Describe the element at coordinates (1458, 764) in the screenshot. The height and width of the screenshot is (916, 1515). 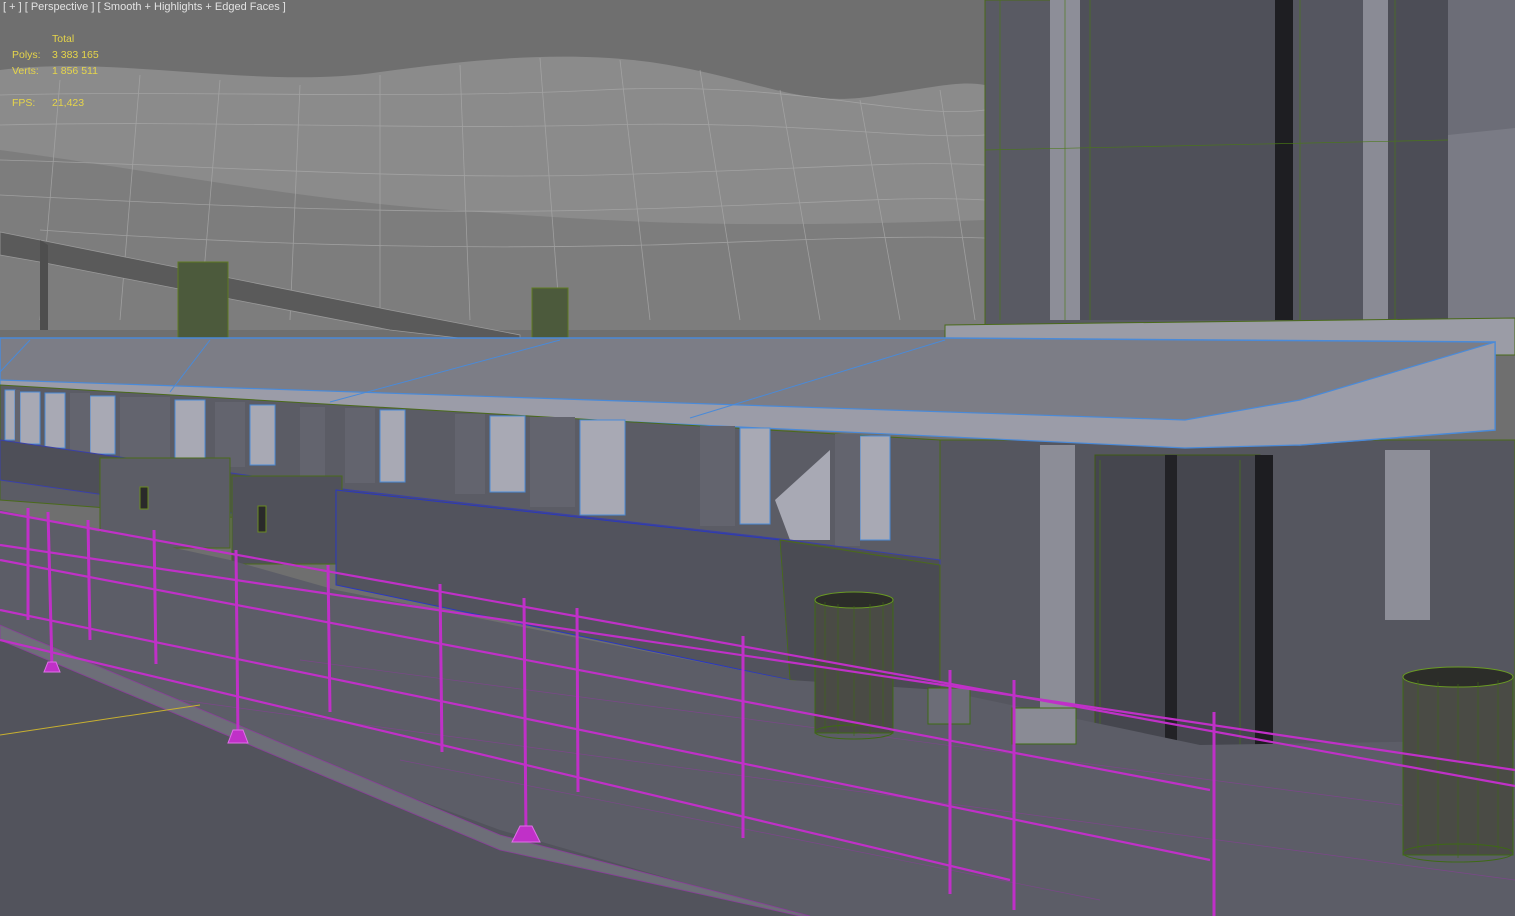
I see `trash-can-right` at that location.